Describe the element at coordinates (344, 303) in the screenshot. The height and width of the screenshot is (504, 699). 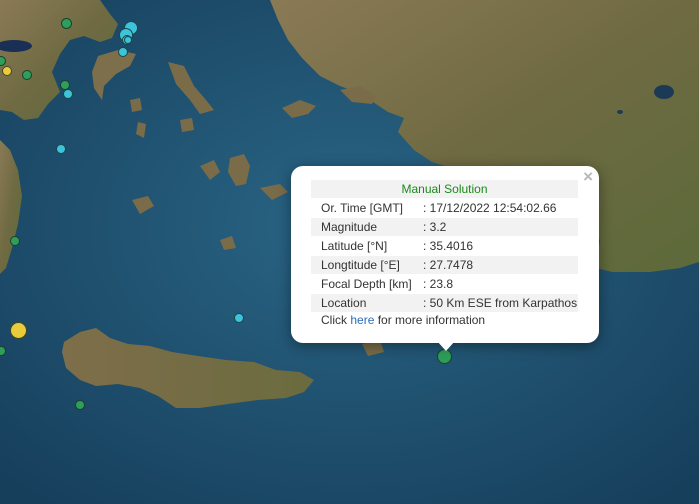
I see `location-label: Location` at that location.